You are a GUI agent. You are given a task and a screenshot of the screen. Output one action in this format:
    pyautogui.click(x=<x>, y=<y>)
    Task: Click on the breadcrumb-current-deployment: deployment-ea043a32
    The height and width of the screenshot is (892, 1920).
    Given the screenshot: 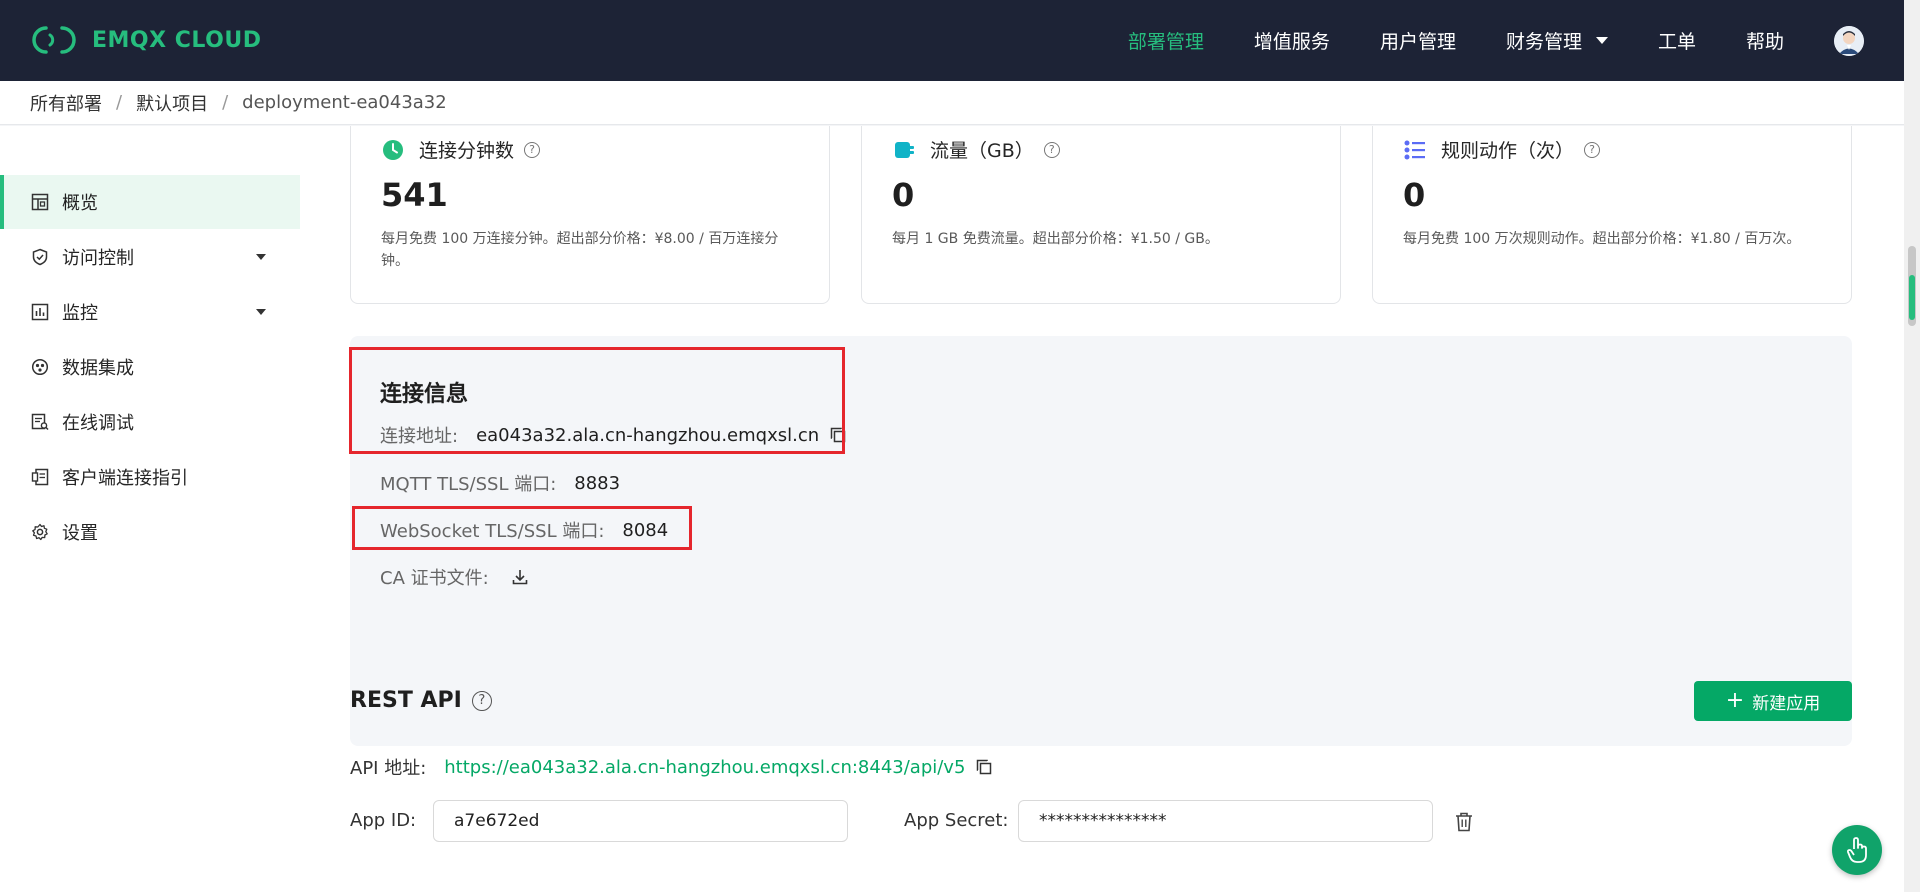 What is the action you would take?
    pyautogui.click(x=344, y=102)
    